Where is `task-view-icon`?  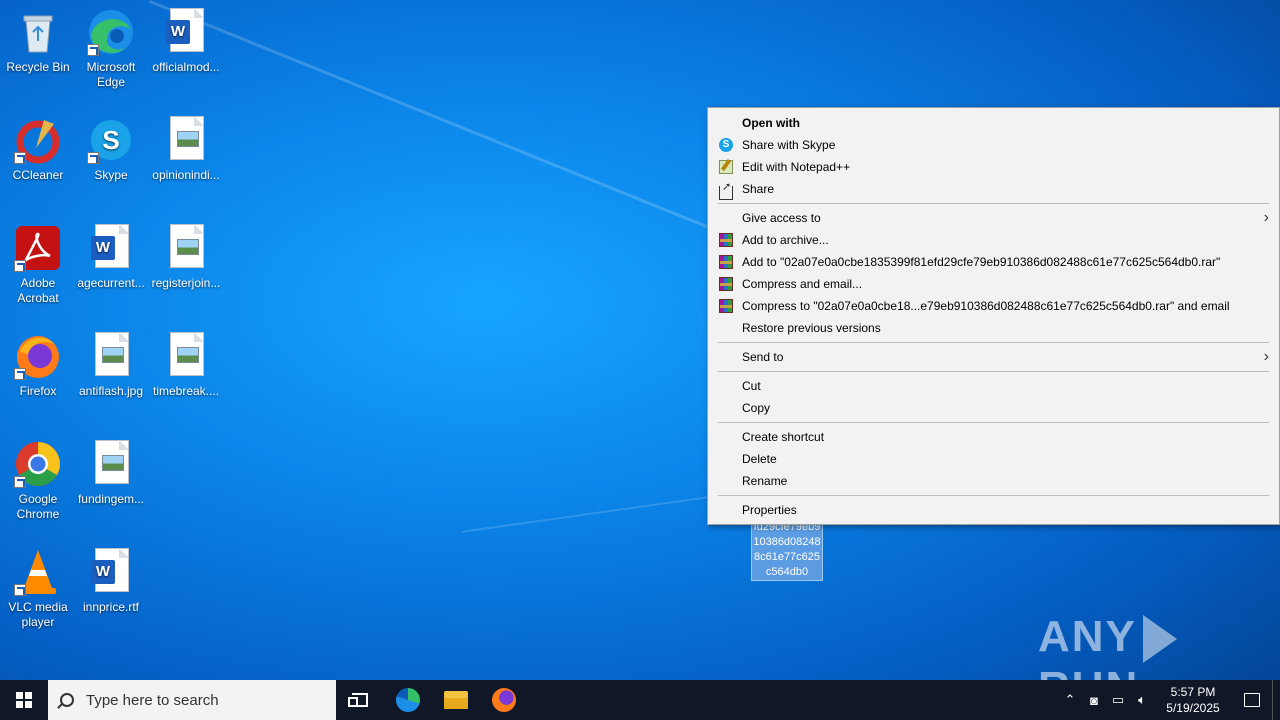
task-view-icon is located at coordinates (358, 700).